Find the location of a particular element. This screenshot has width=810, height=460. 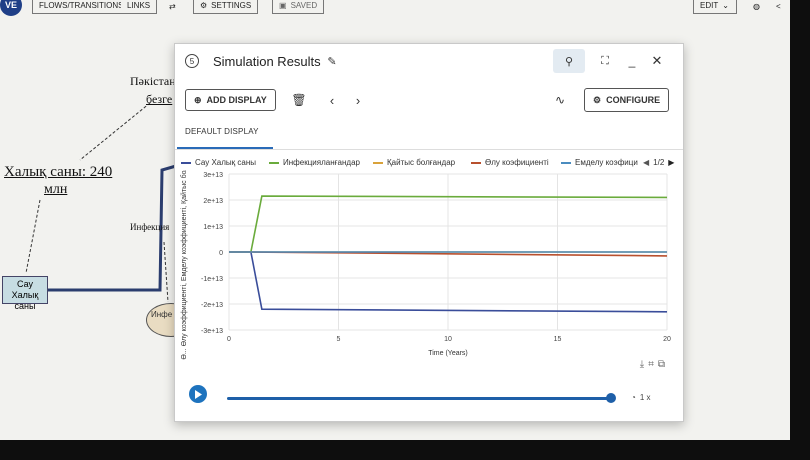

play-icon is located at coordinates (198, 394).